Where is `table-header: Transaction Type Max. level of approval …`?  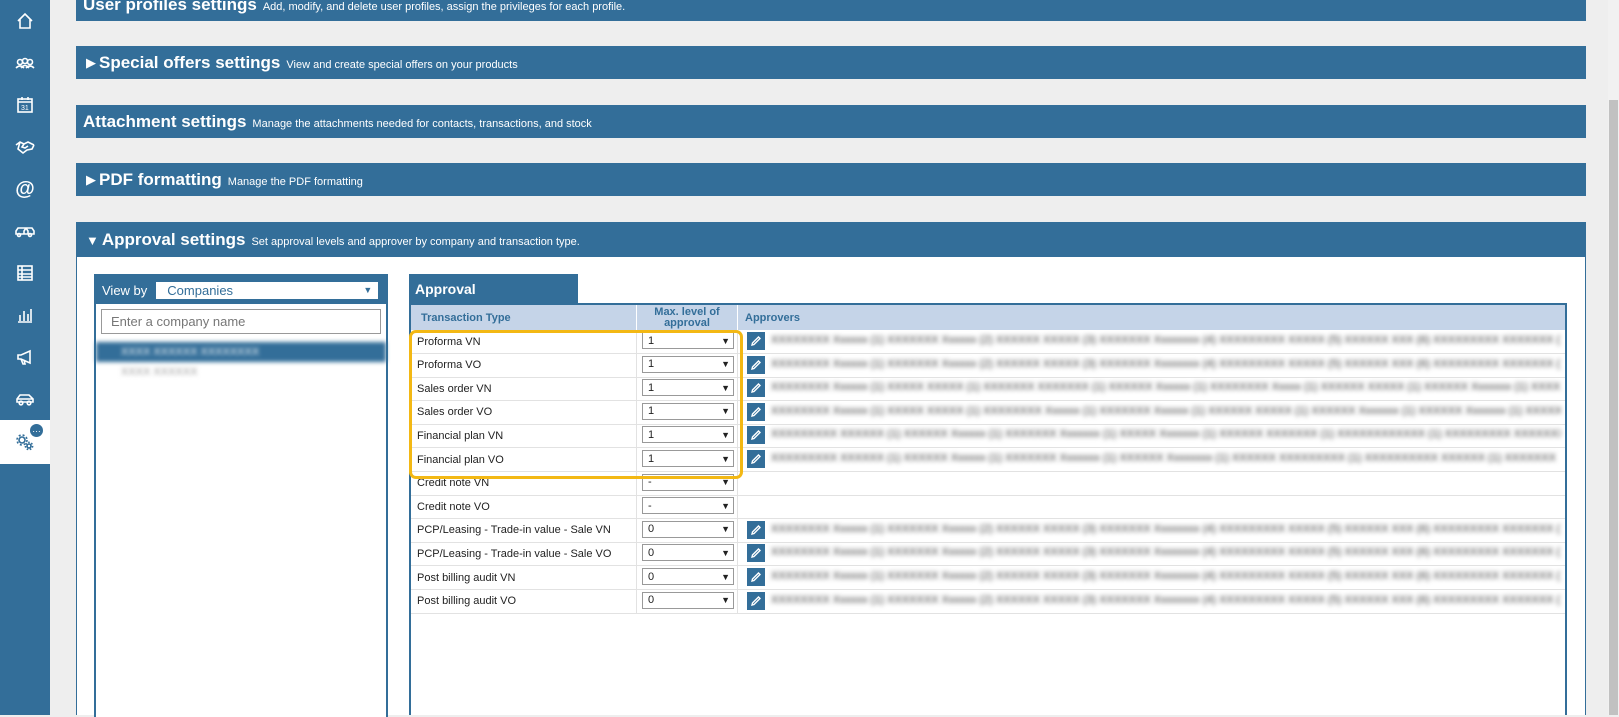 table-header: Transaction Type Max. level of approval … is located at coordinates (988, 317).